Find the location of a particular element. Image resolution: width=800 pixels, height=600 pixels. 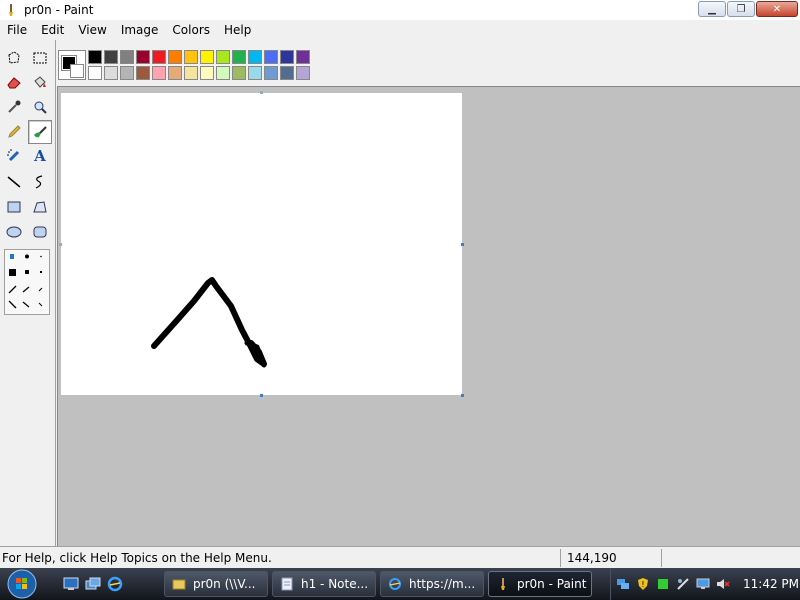

brush-stroke is located at coordinates (209, 322).